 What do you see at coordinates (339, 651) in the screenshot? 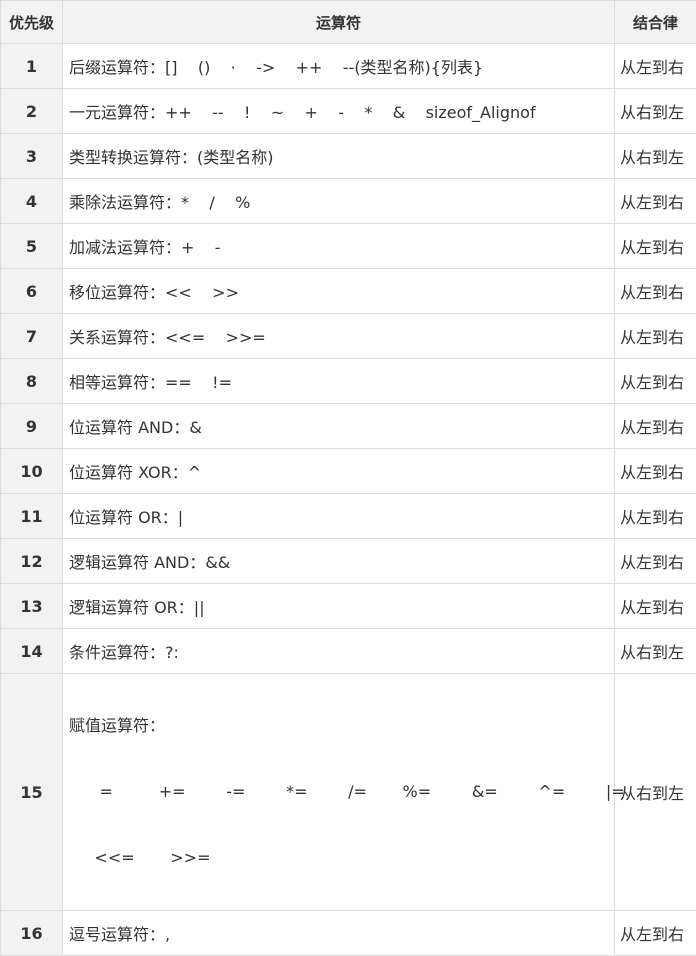
I see `operator-cell: 条件运算符：?:` at bounding box center [339, 651].